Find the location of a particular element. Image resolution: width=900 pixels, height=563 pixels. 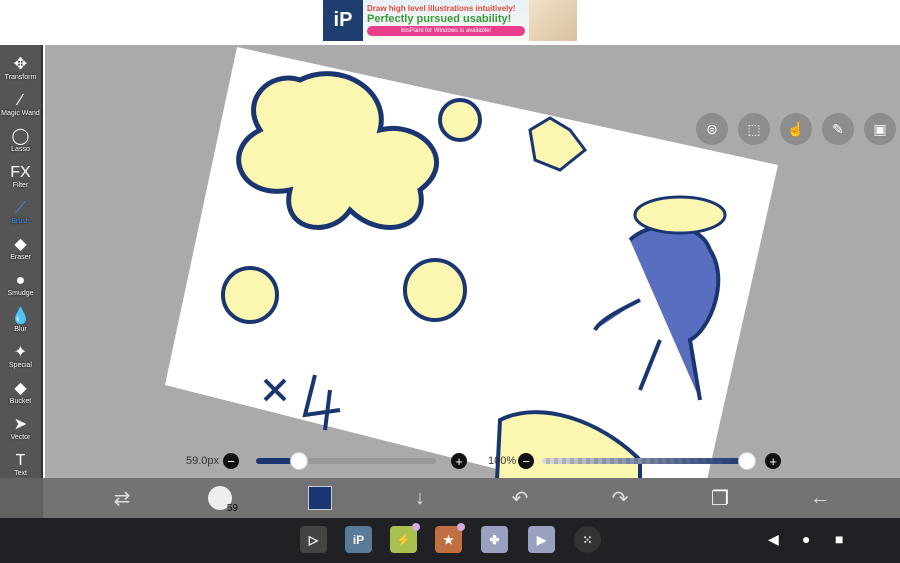

selection-icon: ⬚ is located at coordinates (754, 128).